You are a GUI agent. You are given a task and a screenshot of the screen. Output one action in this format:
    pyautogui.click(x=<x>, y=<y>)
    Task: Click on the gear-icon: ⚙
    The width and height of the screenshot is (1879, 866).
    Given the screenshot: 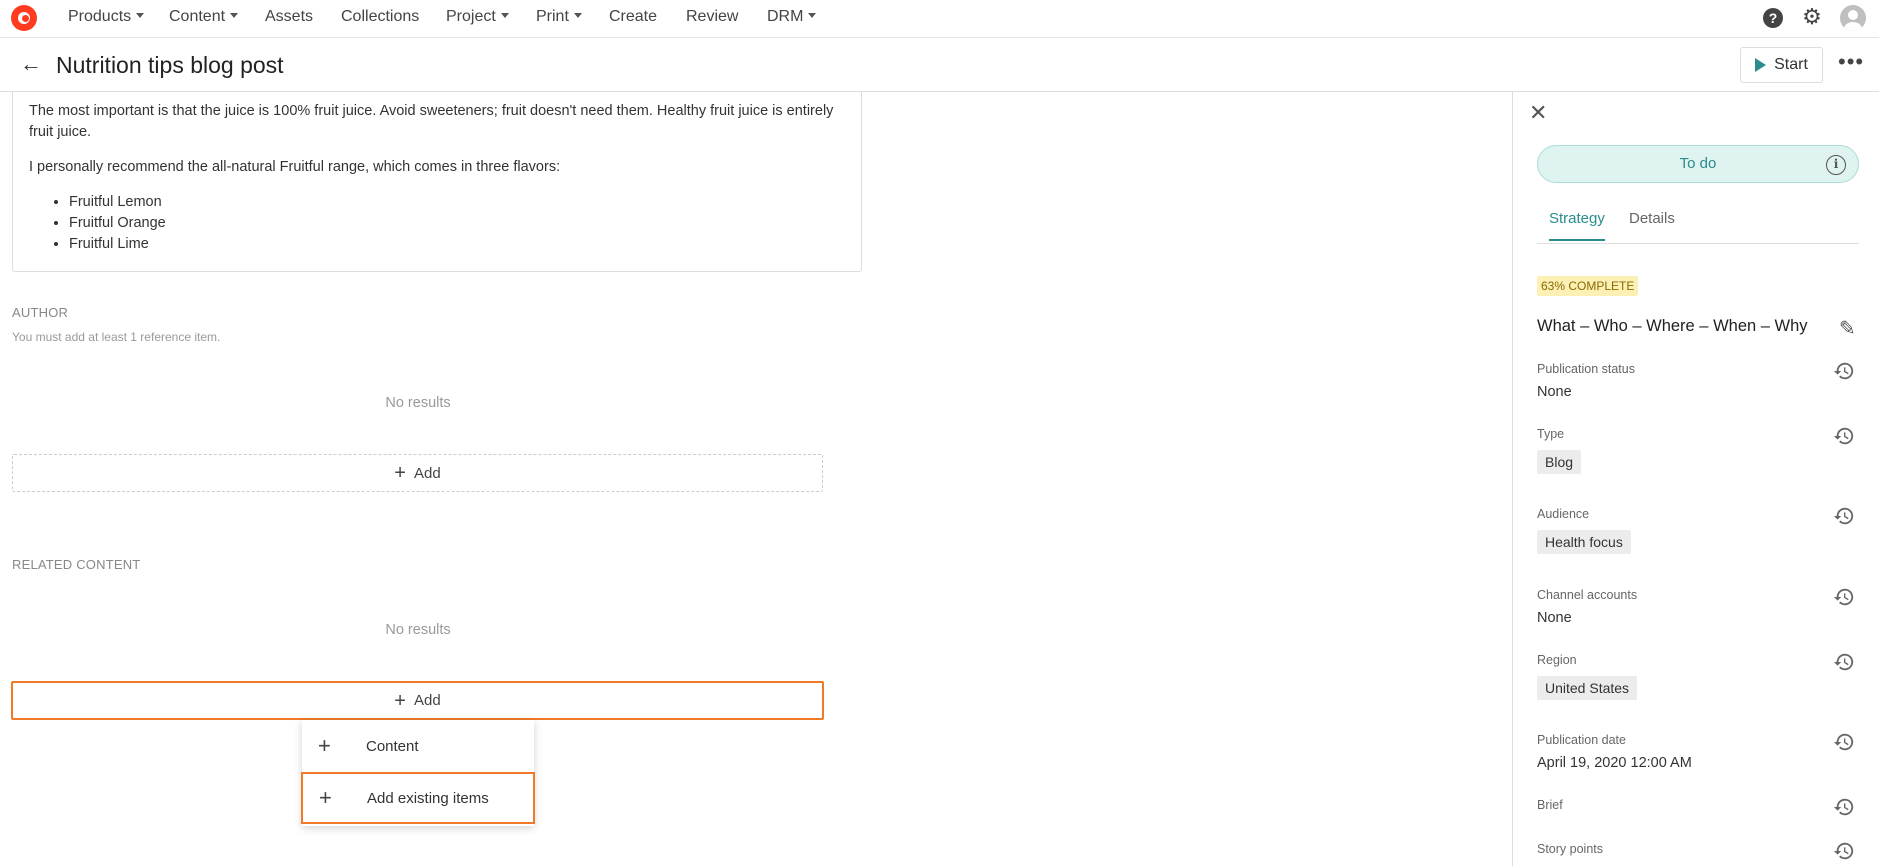 What is the action you would take?
    pyautogui.click(x=1812, y=17)
    